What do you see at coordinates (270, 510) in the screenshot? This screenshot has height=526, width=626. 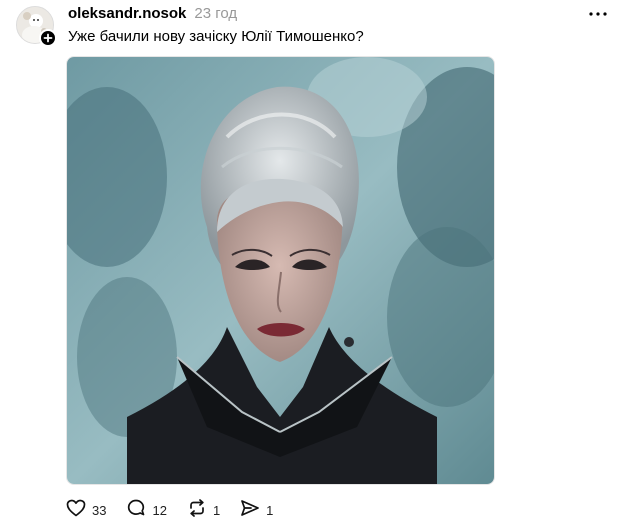 I see `share-count: 1` at bounding box center [270, 510].